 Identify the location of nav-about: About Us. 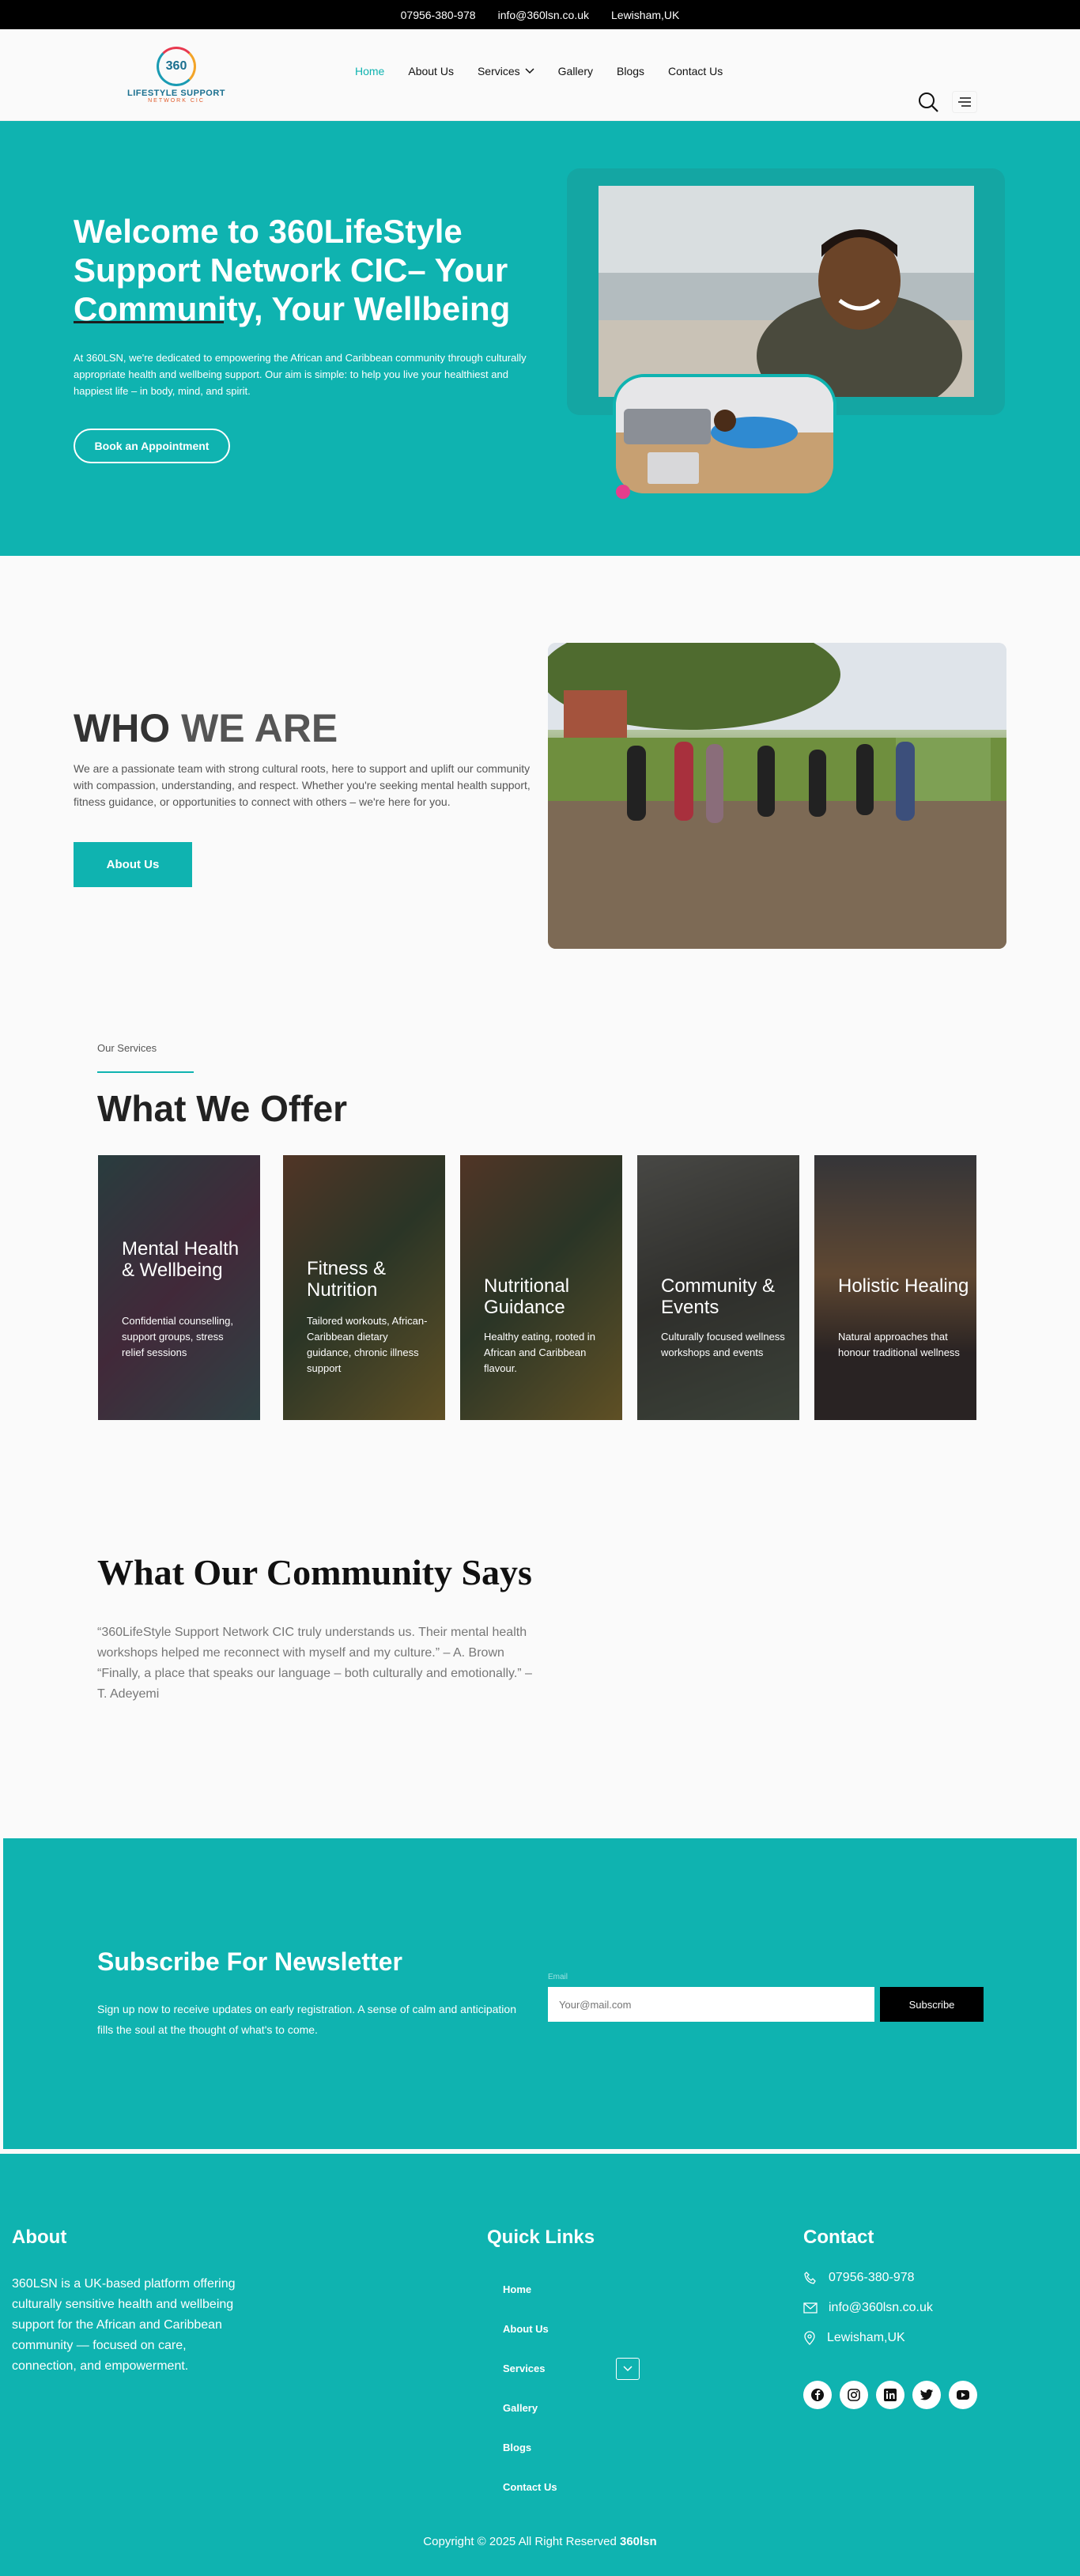
(431, 71).